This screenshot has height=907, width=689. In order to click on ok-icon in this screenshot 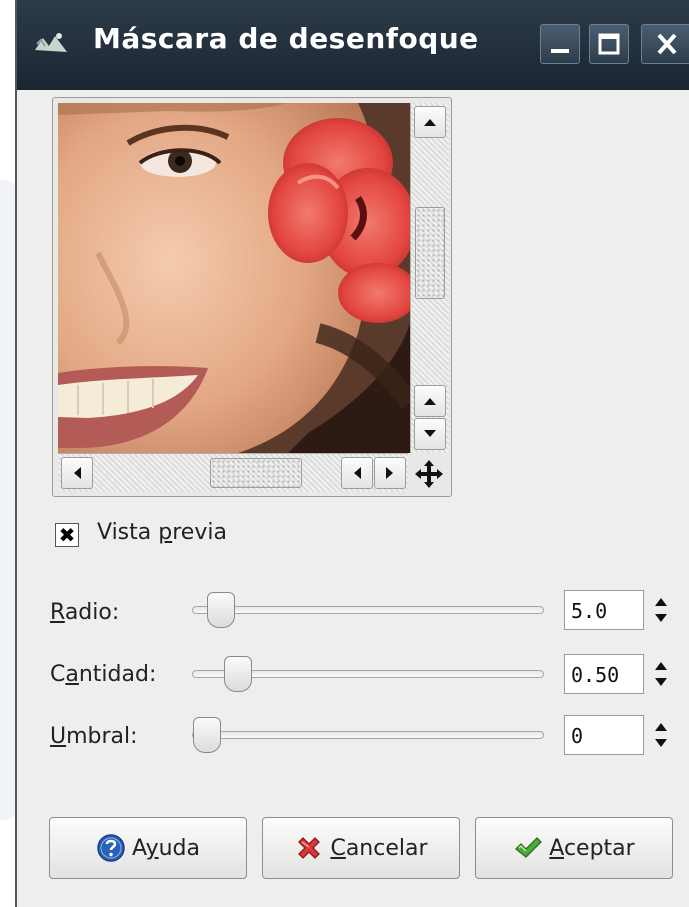, I will do `click(529, 847)`.